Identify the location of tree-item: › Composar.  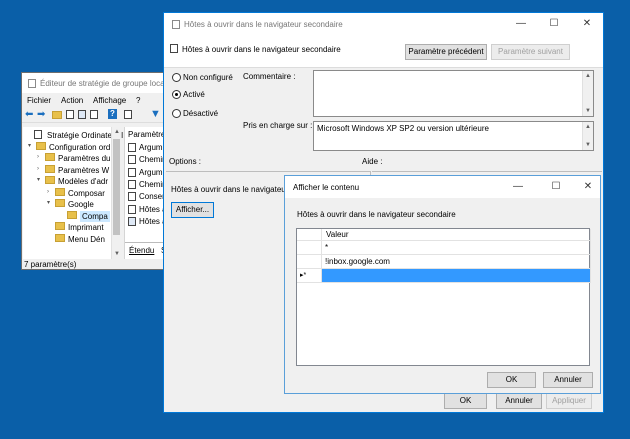
(67, 192).